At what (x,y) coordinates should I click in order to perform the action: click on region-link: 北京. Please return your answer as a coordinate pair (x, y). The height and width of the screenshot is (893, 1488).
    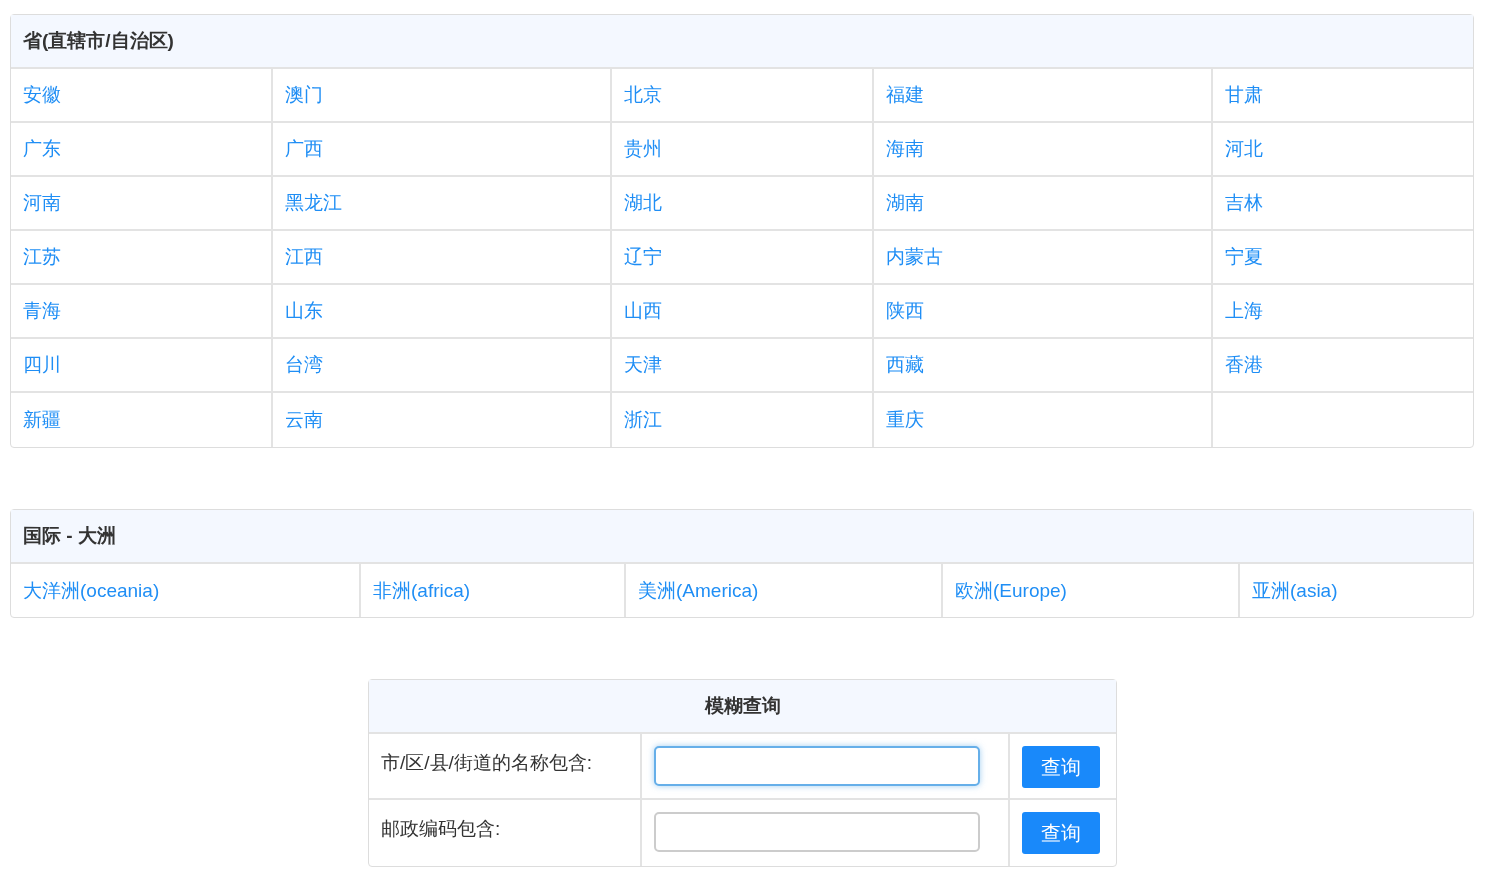
    Looking at the image, I should click on (643, 94).